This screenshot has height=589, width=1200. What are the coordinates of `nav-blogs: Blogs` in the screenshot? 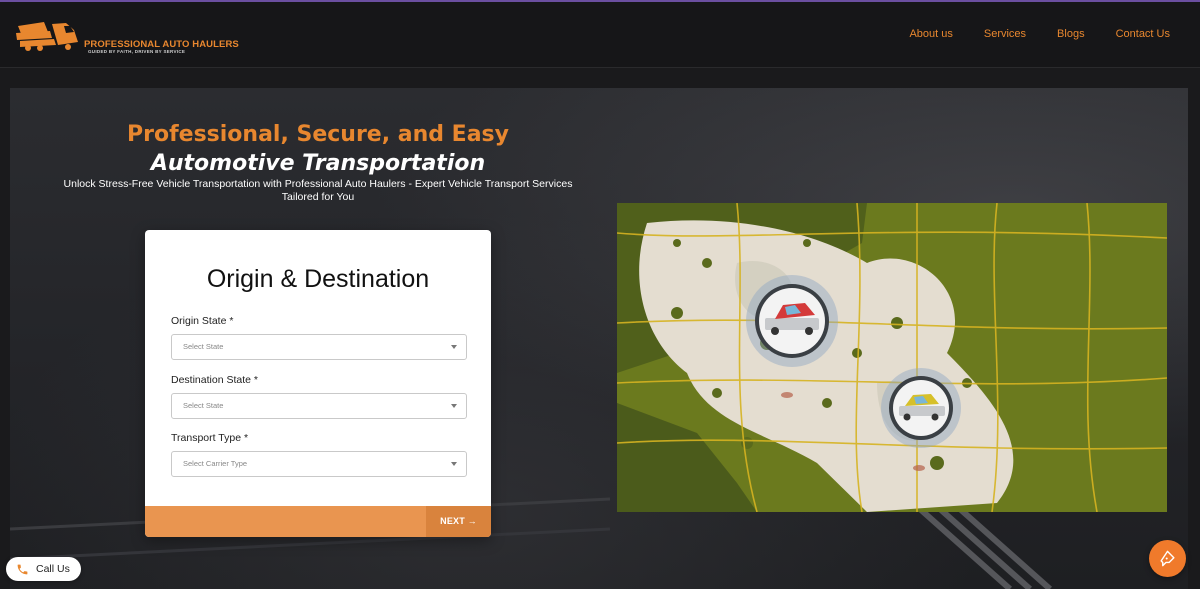 It's located at (1071, 34).